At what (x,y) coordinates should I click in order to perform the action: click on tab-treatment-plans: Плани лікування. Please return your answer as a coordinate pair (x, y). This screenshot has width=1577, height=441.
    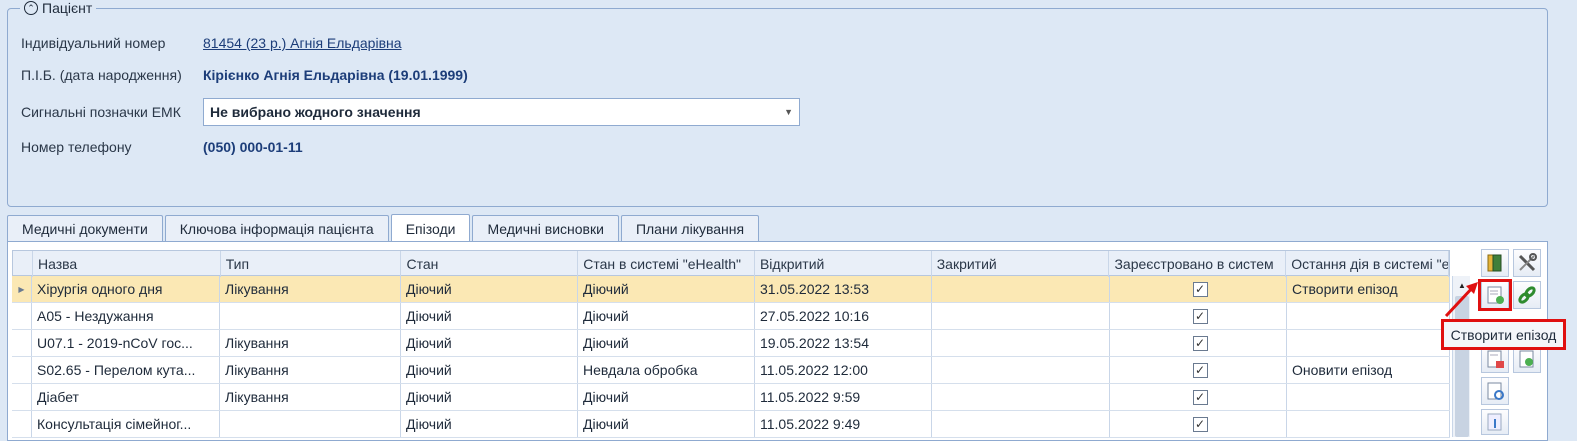
    Looking at the image, I should click on (690, 228).